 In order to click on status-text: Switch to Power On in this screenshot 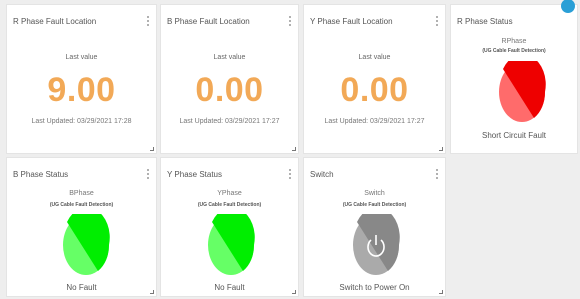, I will do `click(374, 287)`.